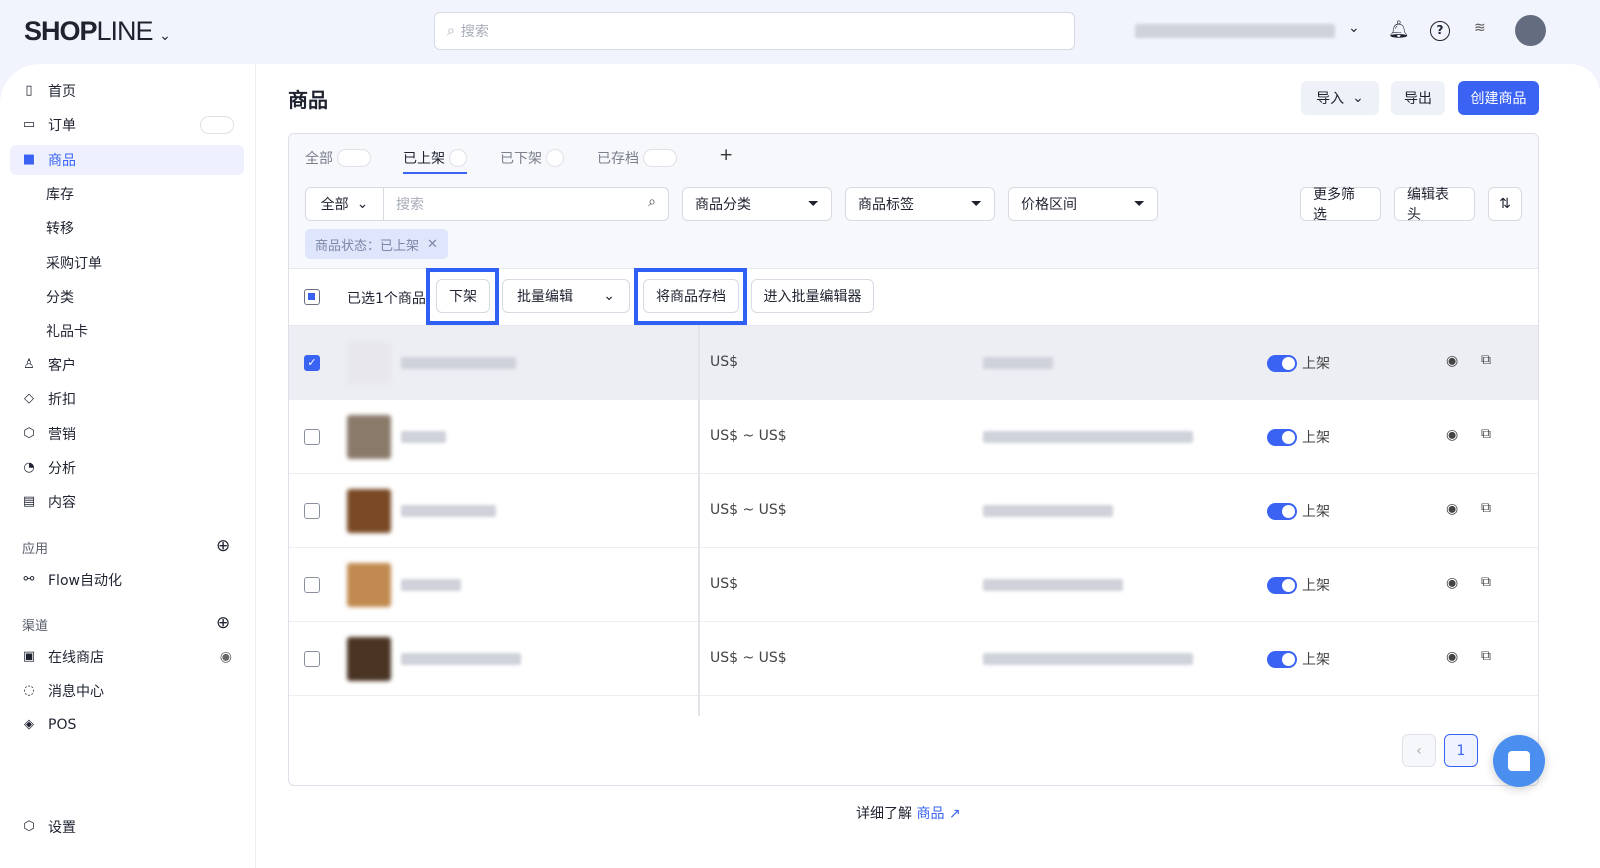 The width and height of the screenshot is (1600, 868). I want to click on store-name, so click(1235, 31).